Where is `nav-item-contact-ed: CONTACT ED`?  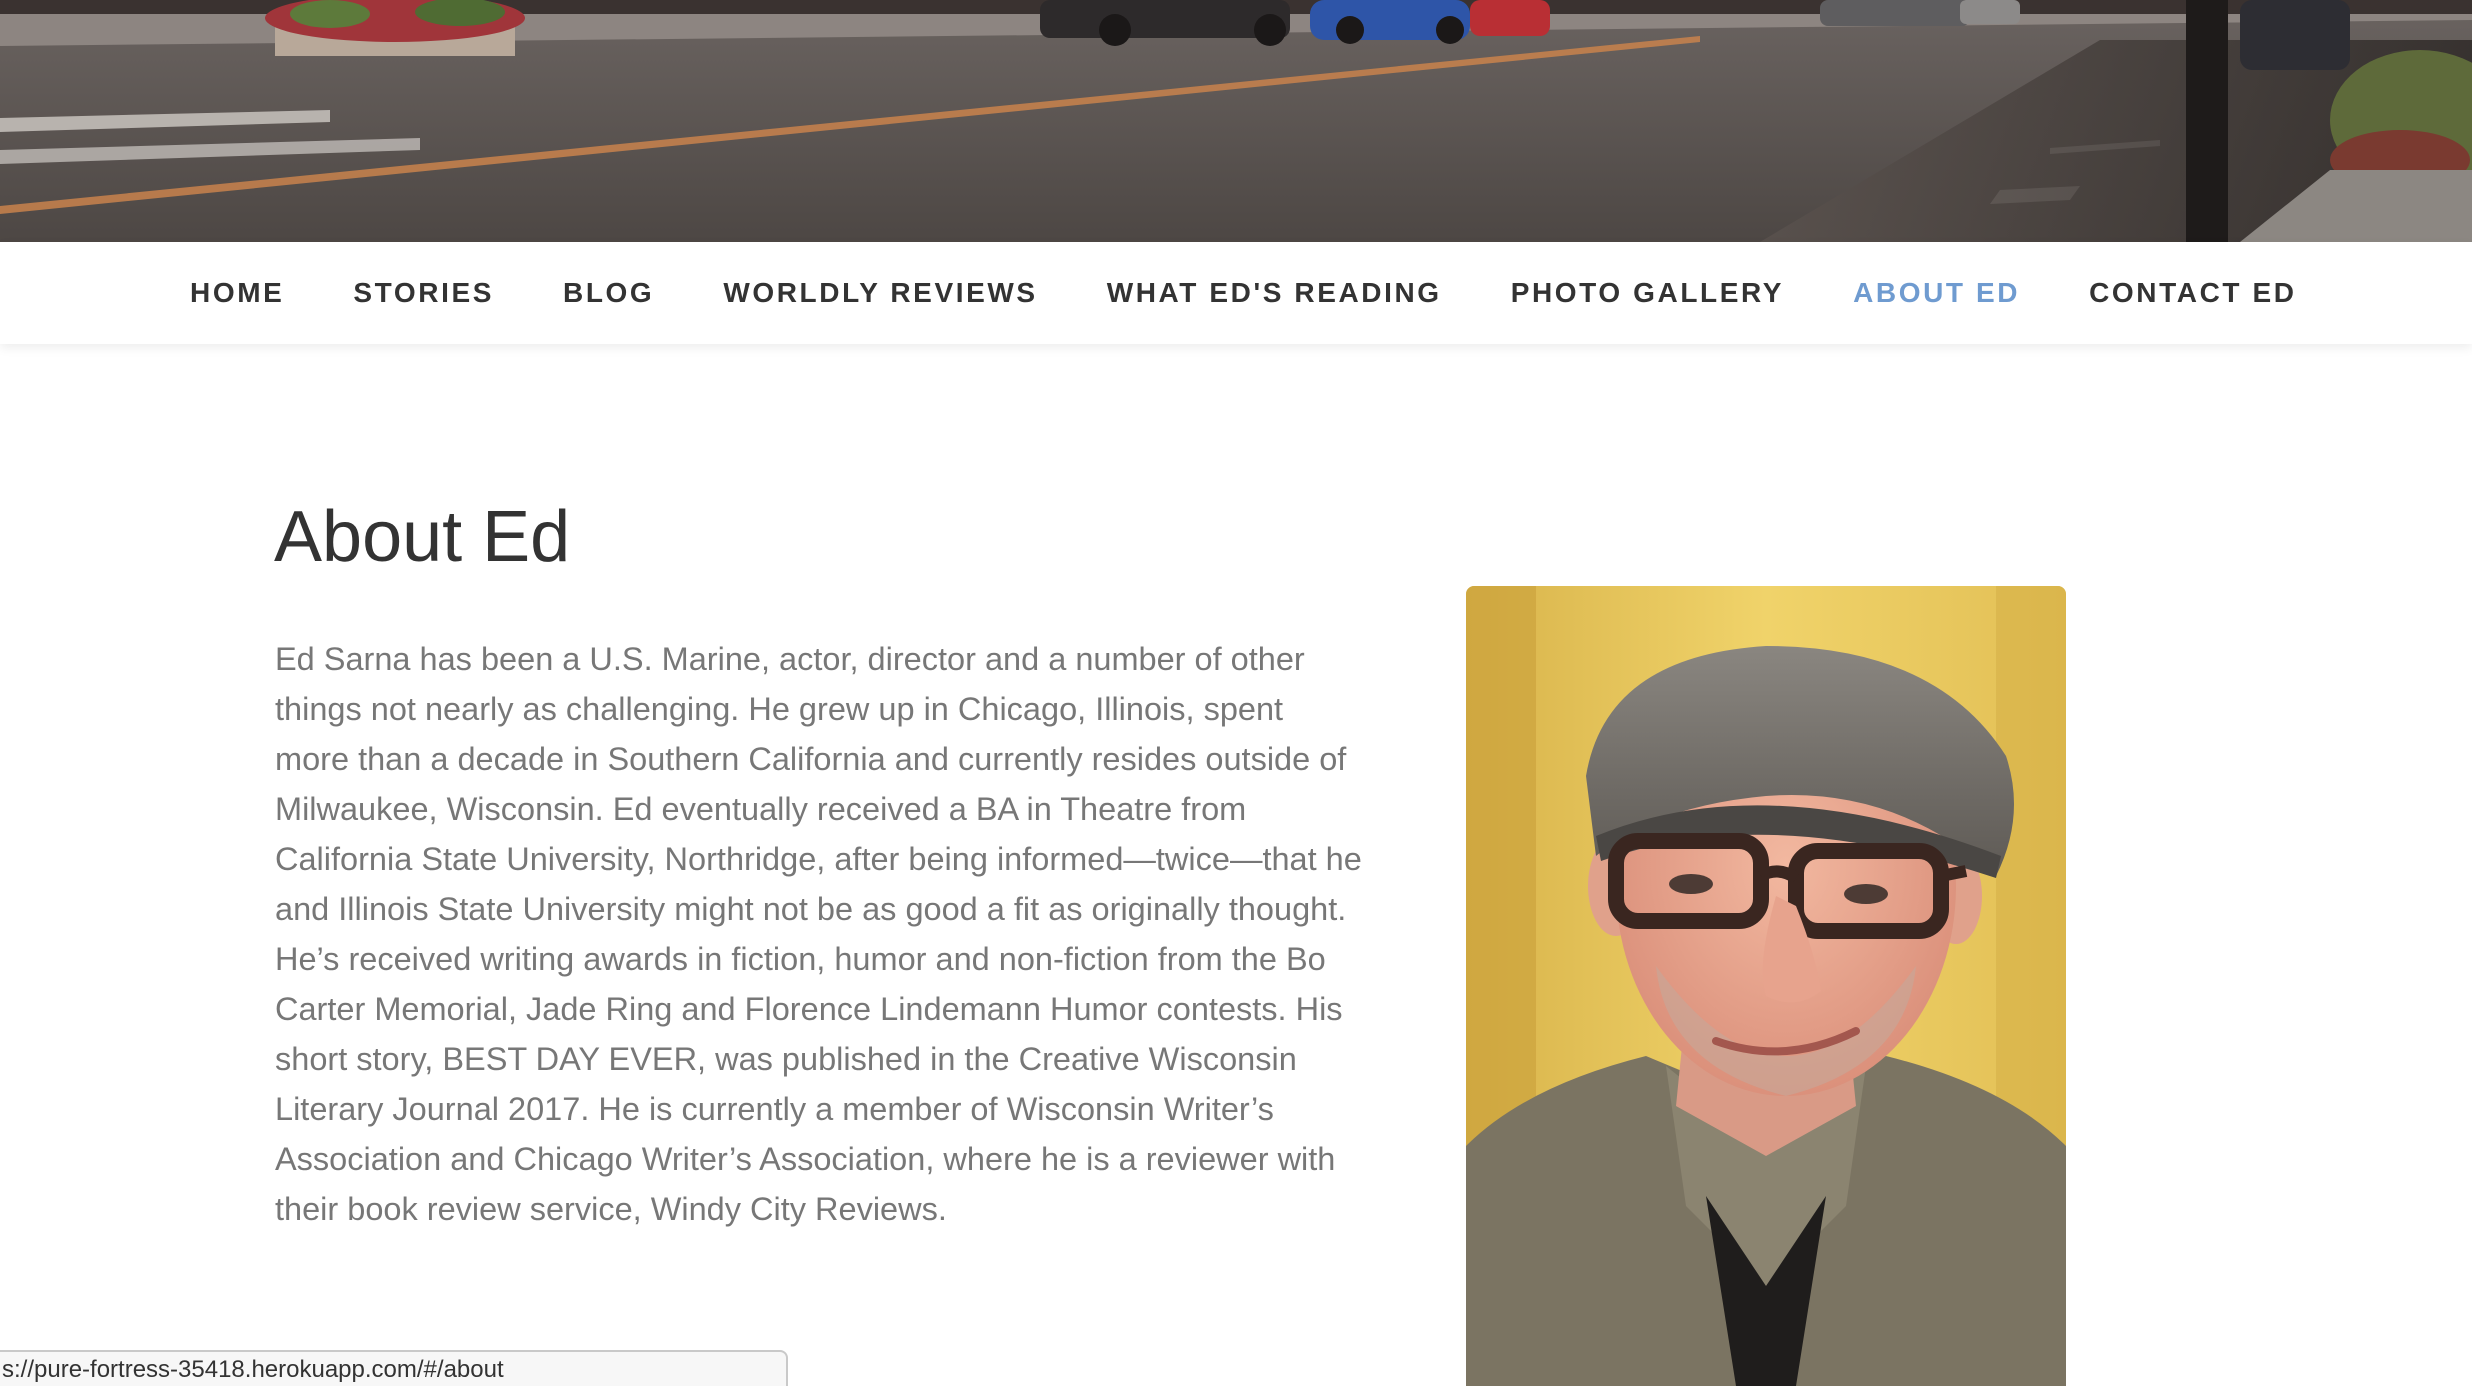
nav-item-contact-ed: CONTACT ED is located at coordinates (2192, 293).